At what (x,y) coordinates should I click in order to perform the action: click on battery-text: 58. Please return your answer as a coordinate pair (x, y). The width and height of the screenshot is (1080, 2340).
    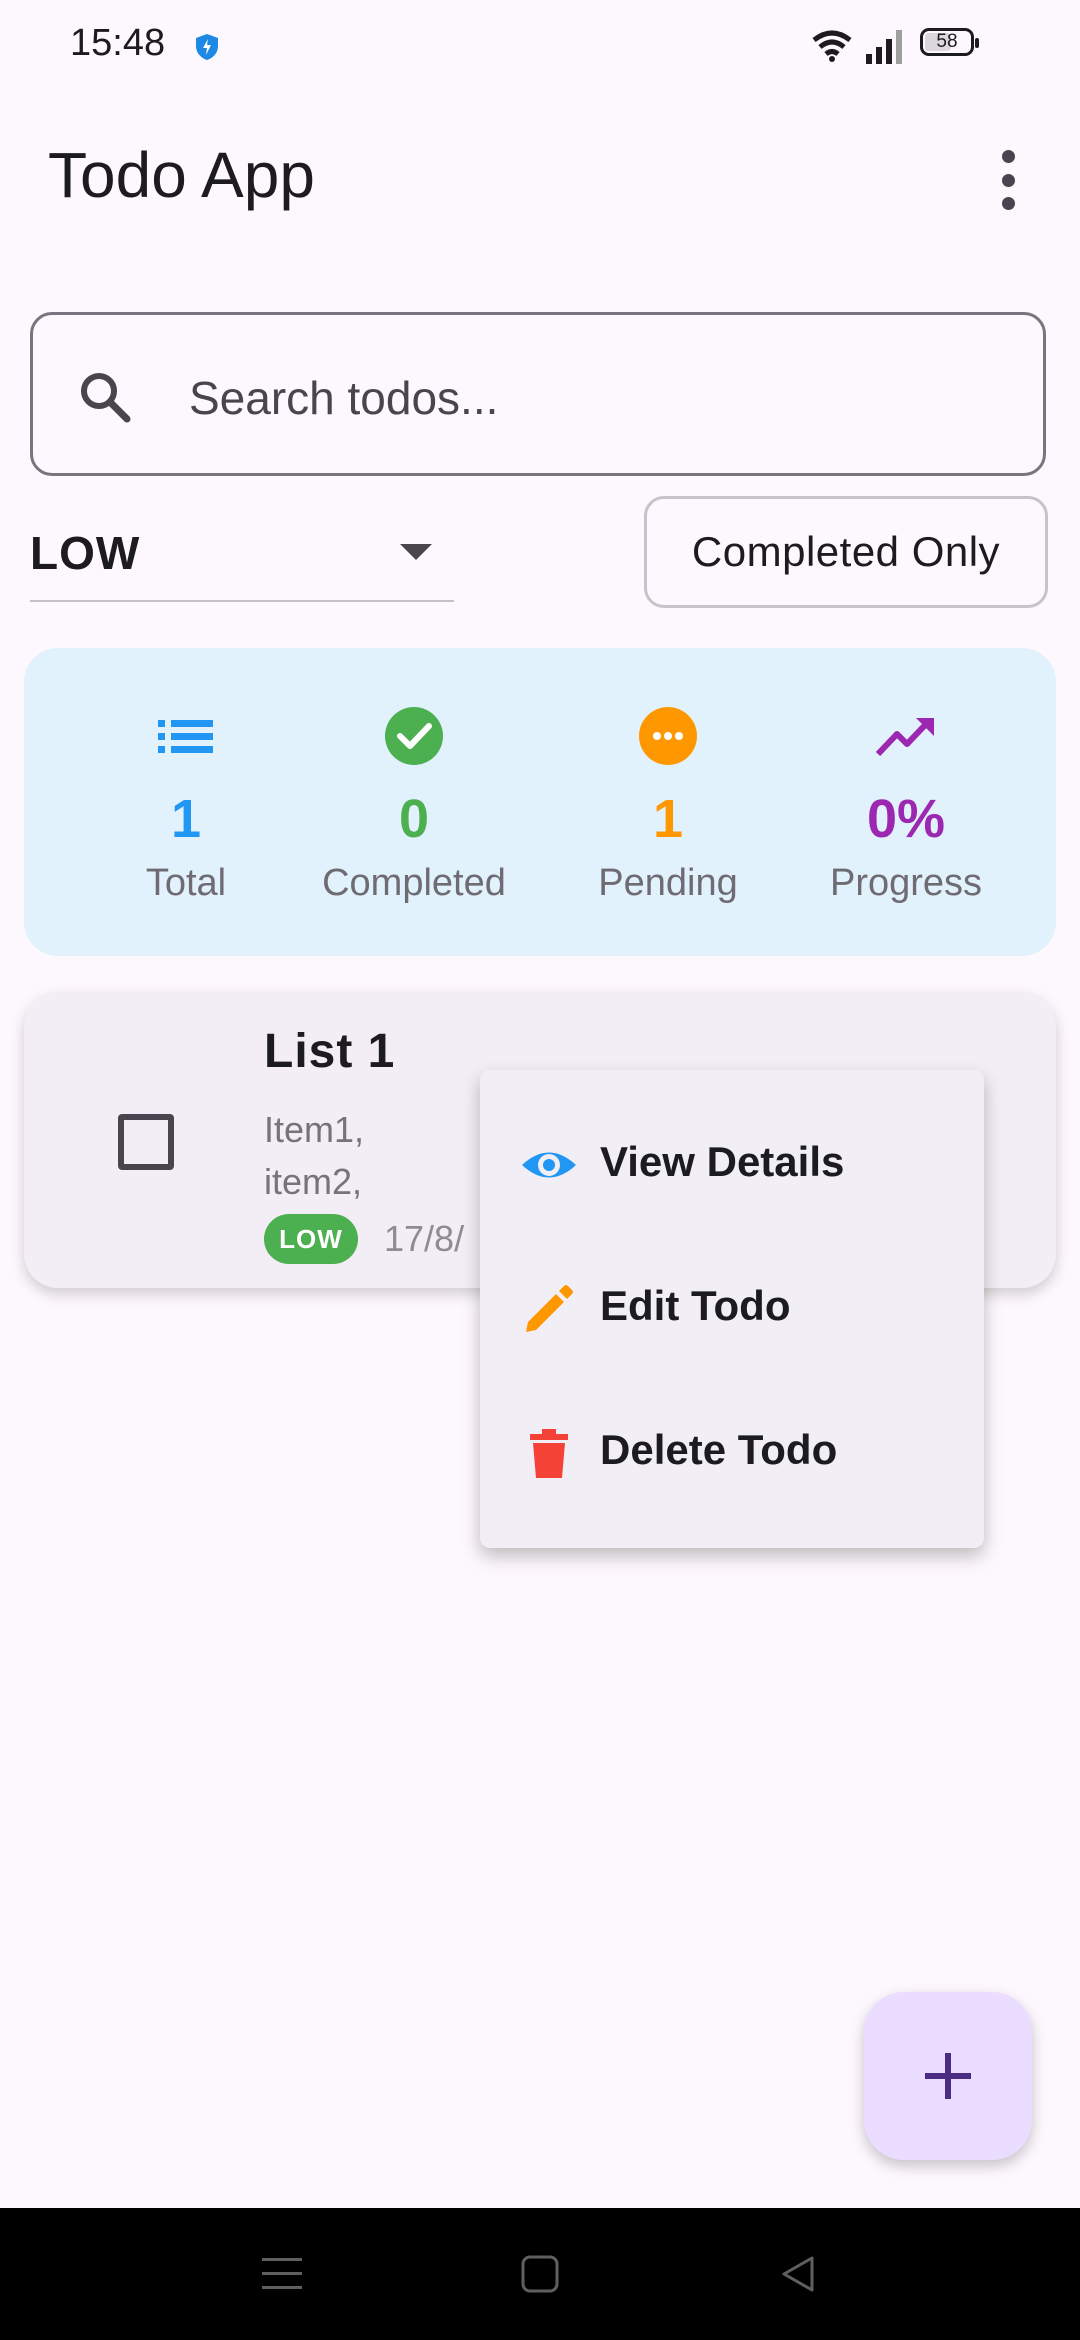
    Looking at the image, I should click on (947, 41).